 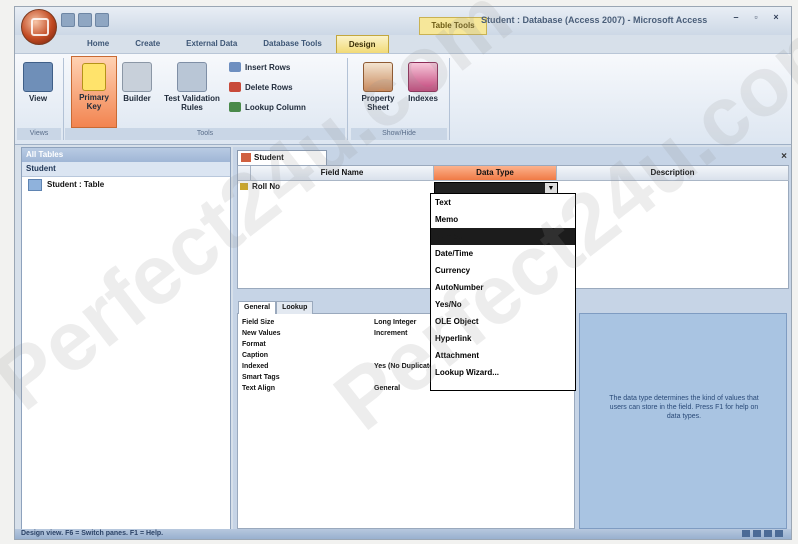 I want to click on group-views-label: Views, so click(x=39, y=134).